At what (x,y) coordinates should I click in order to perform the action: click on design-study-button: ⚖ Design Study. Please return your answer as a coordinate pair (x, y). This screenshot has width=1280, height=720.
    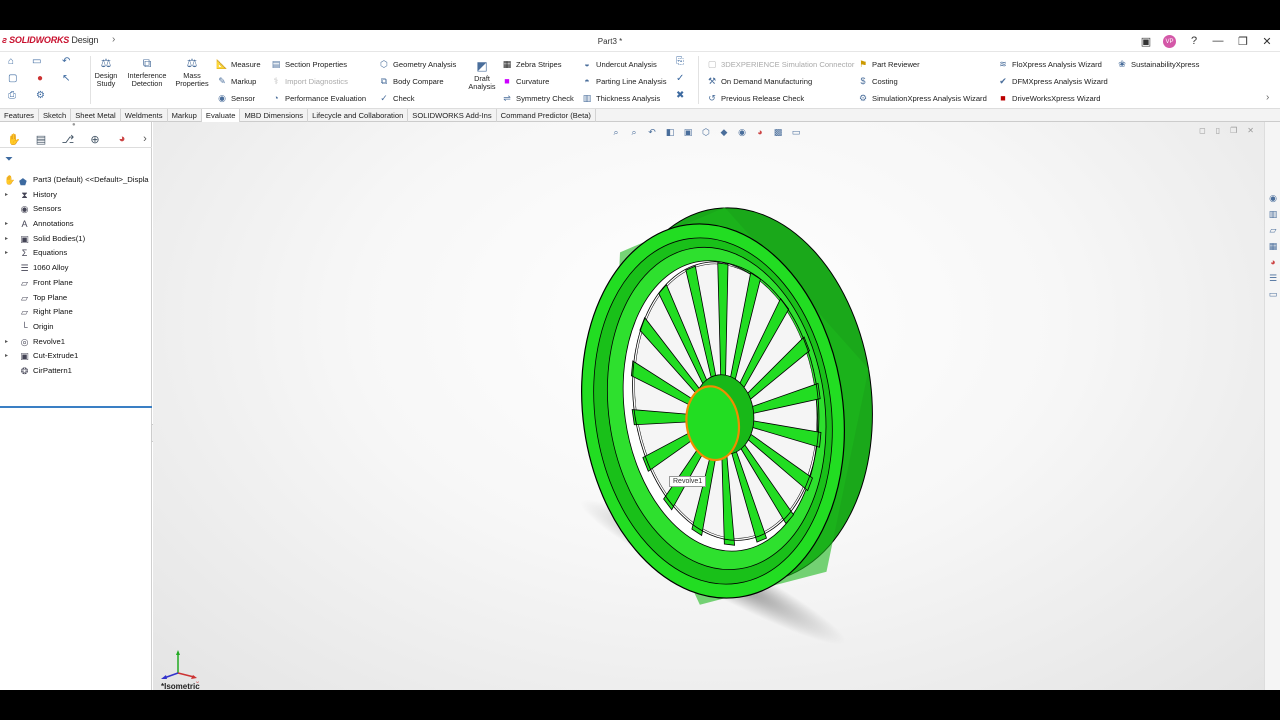
    Looking at the image, I should click on (106, 71).